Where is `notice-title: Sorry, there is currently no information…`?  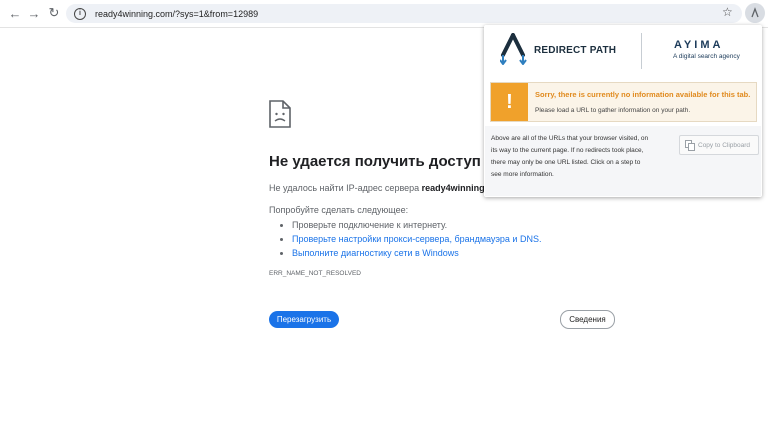 notice-title: Sorry, there is currently no information… is located at coordinates (643, 94).